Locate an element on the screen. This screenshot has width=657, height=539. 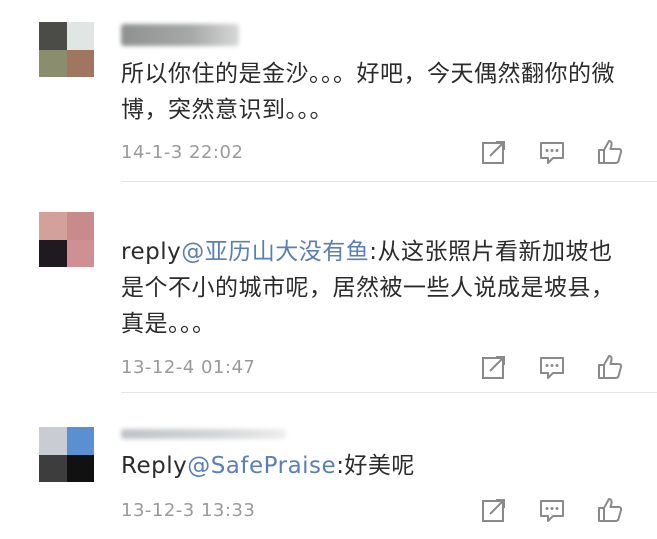
reply-prefix: Reply is located at coordinates (154, 466).